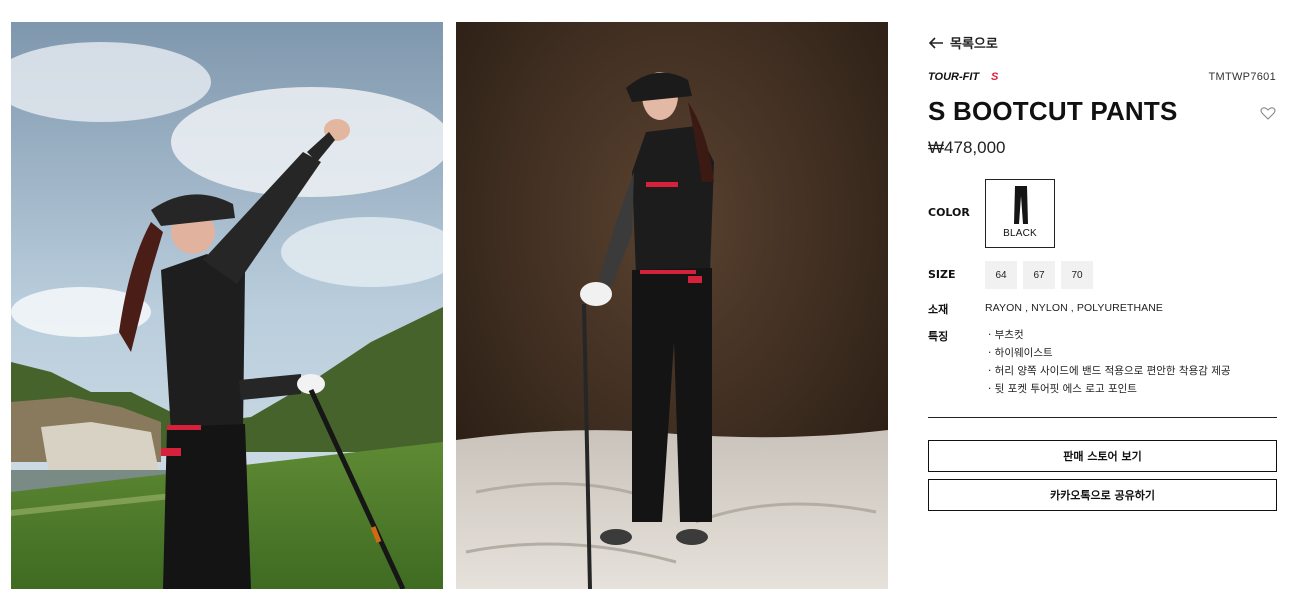  I want to click on size-label: SIZE, so click(942, 274).